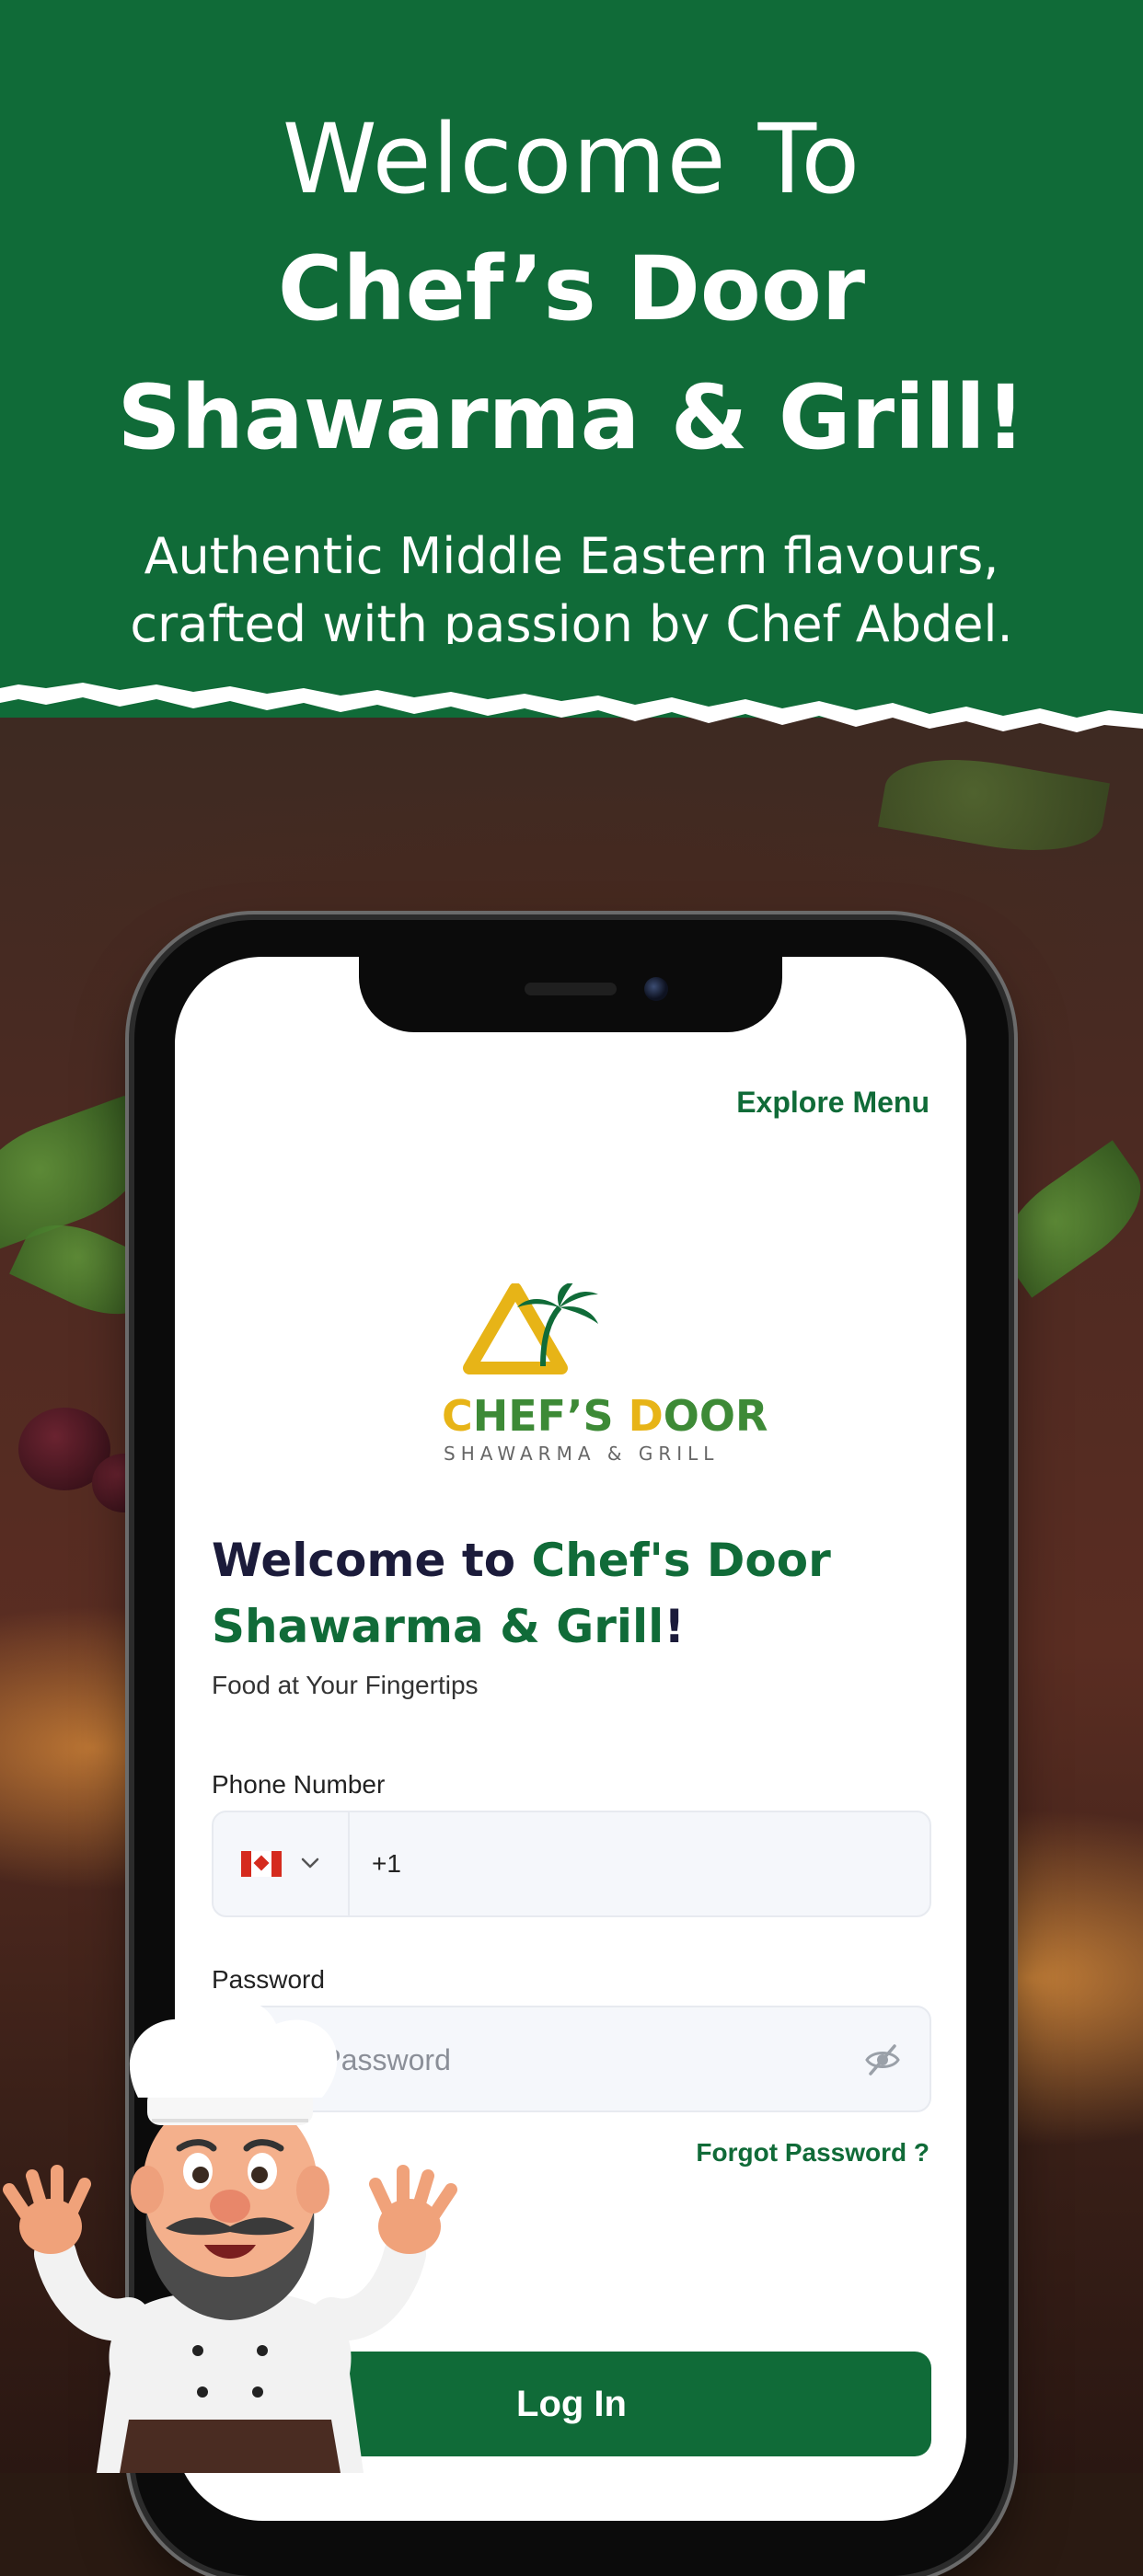 The height and width of the screenshot is (2576, 1143). I want to click on phone-number-field: +1, so click(571, 1864).